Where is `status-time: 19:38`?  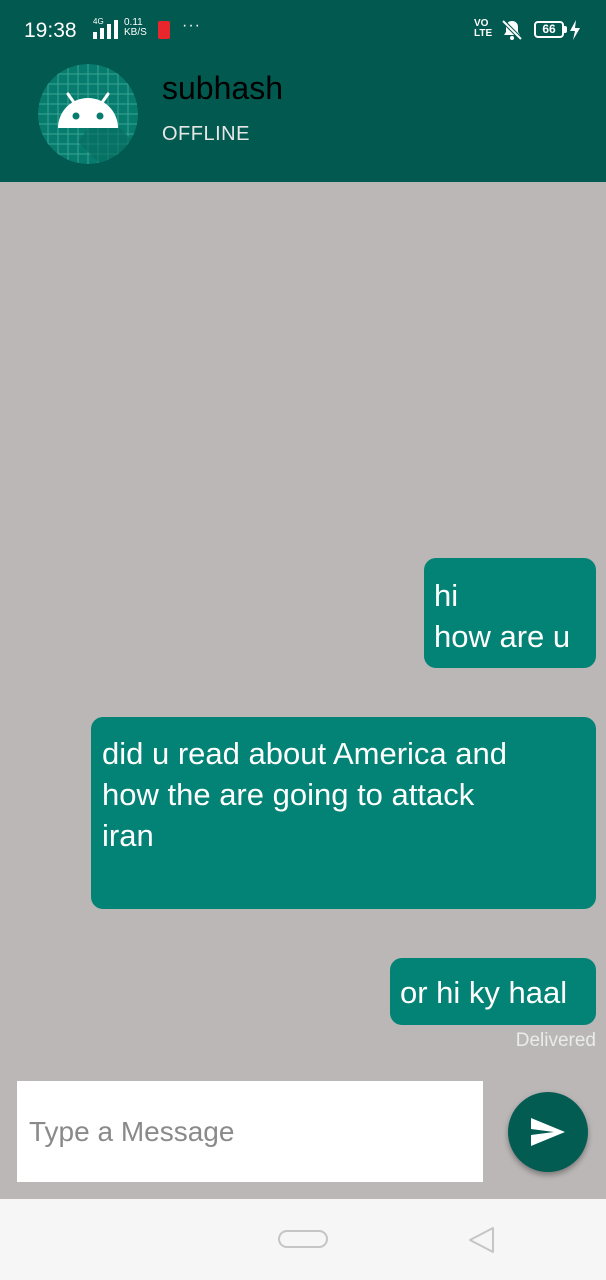 status-time: 19:38 is located at coordinates (50, 30).